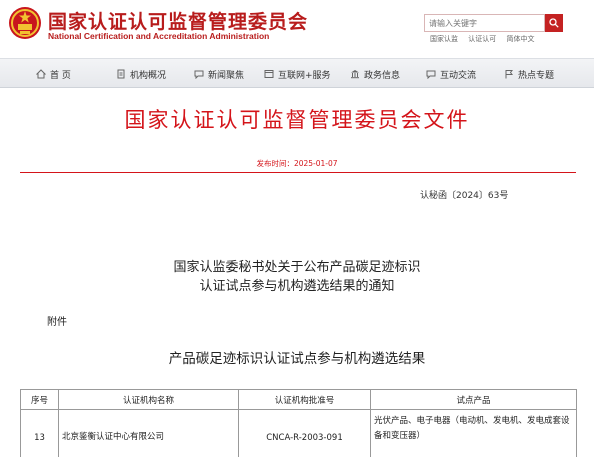 Image resolution: width=594 pixels, height=457 pixels. What do you see at coordinates (382, 75) in the screenshot?
I see `nav-item-label: 政务信息` at bounding box center [382, 75].